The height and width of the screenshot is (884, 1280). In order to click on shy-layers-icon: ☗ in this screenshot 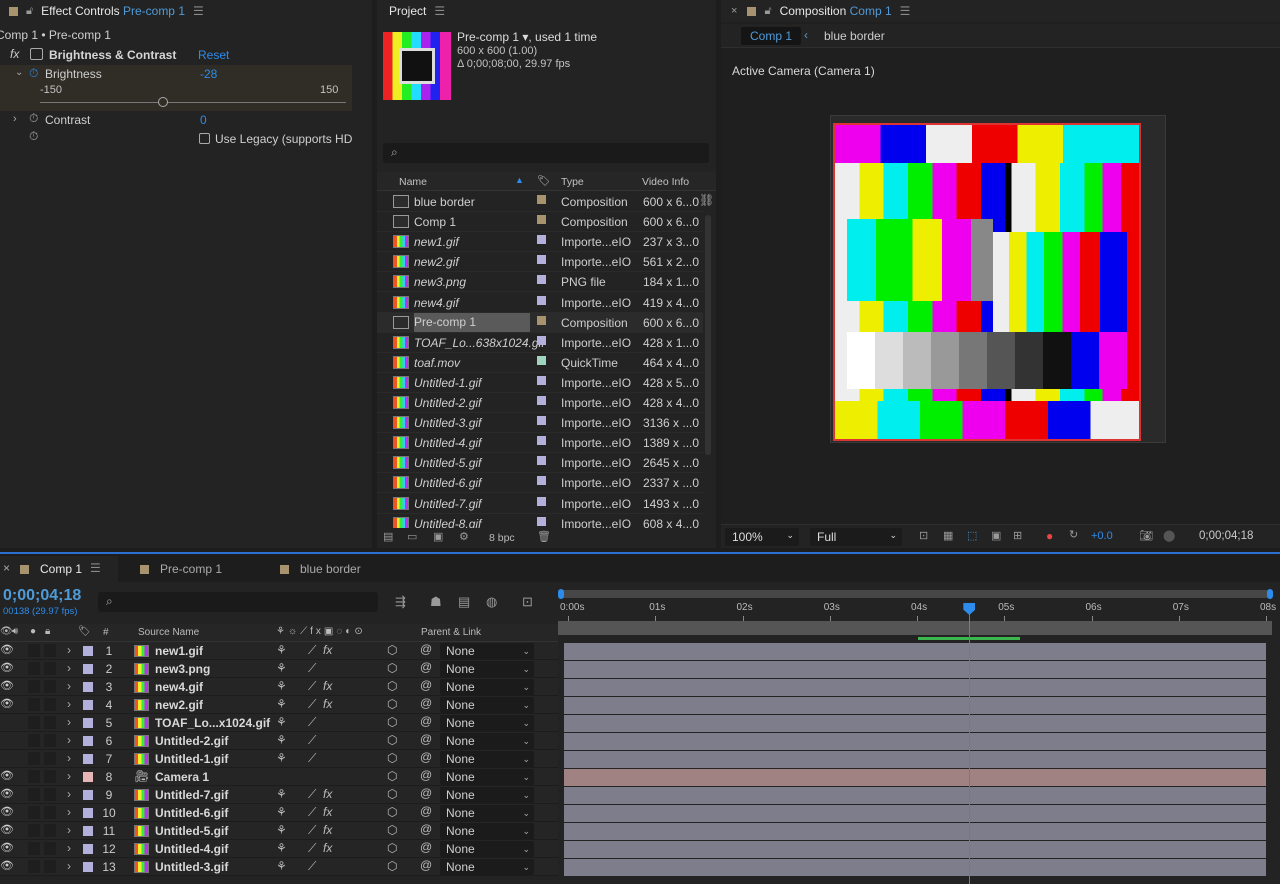, I will do `click(436, 602)`.